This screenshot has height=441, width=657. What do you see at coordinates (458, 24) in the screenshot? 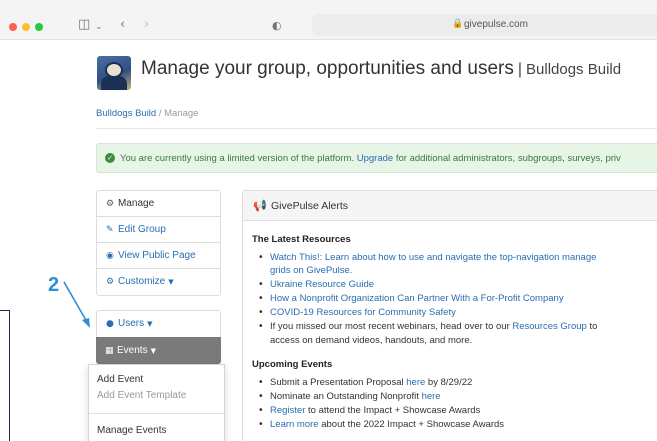
I see `lock-icon: 🔒` at bounding box center [458, 24].